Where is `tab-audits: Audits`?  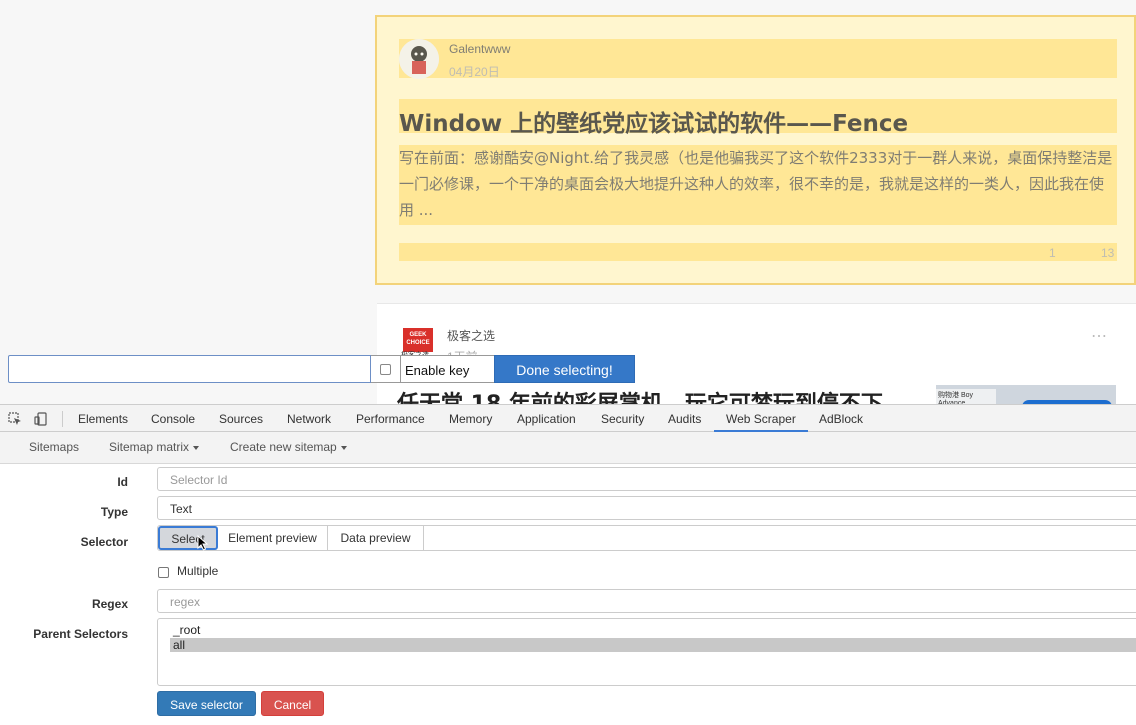
tab-audits: Audits is located at coordinates (684, 419).